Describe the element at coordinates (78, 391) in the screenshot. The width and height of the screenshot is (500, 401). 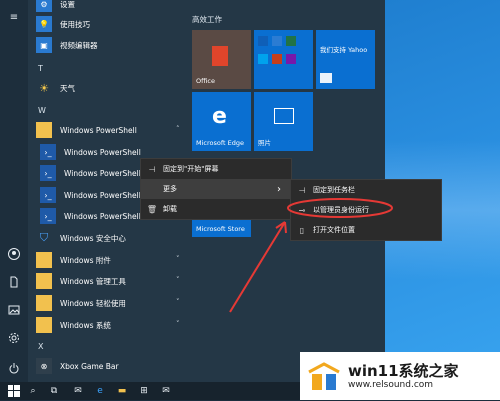
I see `chat-icon: ✉` at that location.